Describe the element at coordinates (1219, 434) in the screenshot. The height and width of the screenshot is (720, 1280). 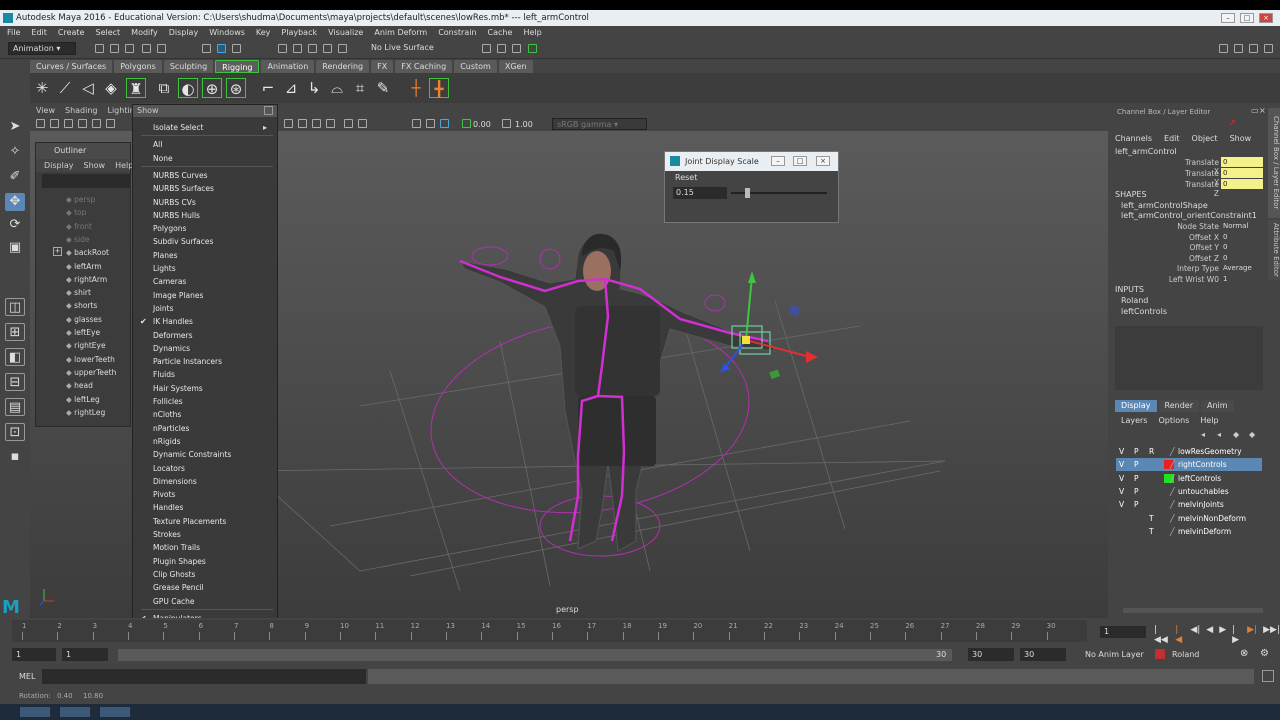
I see `move-layer-down-icon: ◂` at that location.